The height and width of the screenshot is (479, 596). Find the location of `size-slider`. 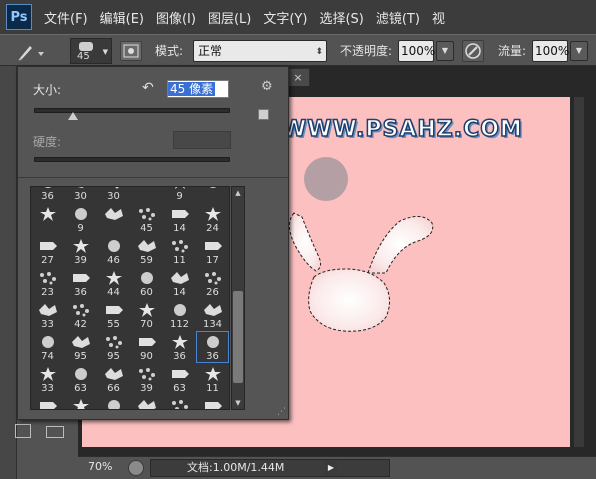

size-slider is located at coordinates (132, 110).